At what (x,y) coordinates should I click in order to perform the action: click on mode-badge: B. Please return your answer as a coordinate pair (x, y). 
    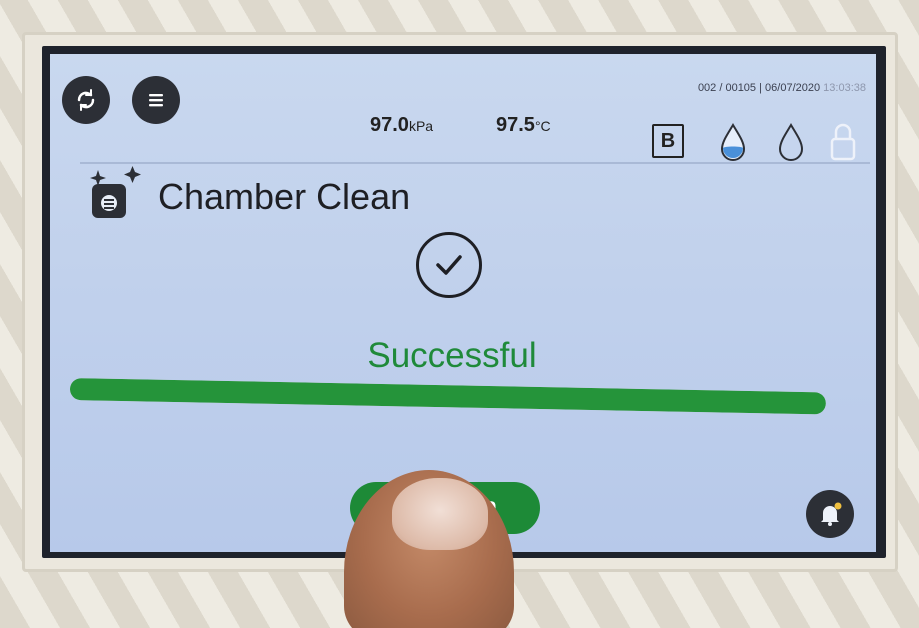
    Looking at the image, I should click on (668, 141).